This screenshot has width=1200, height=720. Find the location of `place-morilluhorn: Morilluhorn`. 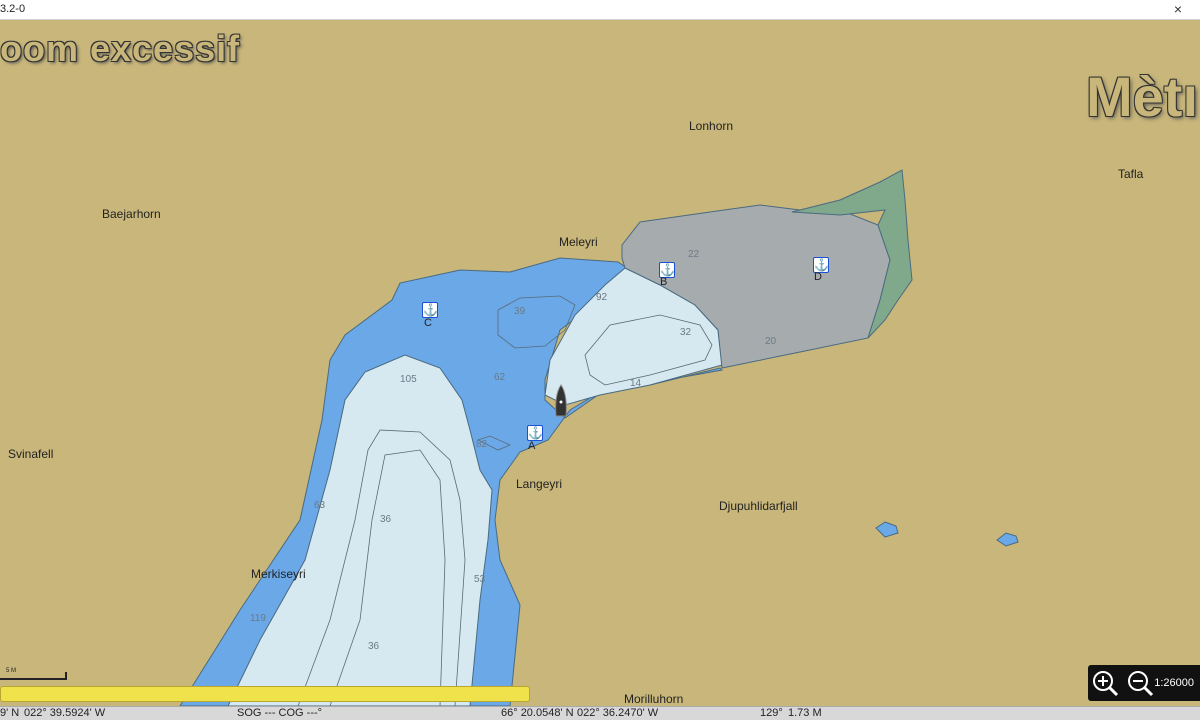

place-morilluhorn: Morilluhorn is located at coordinates (654, 699).